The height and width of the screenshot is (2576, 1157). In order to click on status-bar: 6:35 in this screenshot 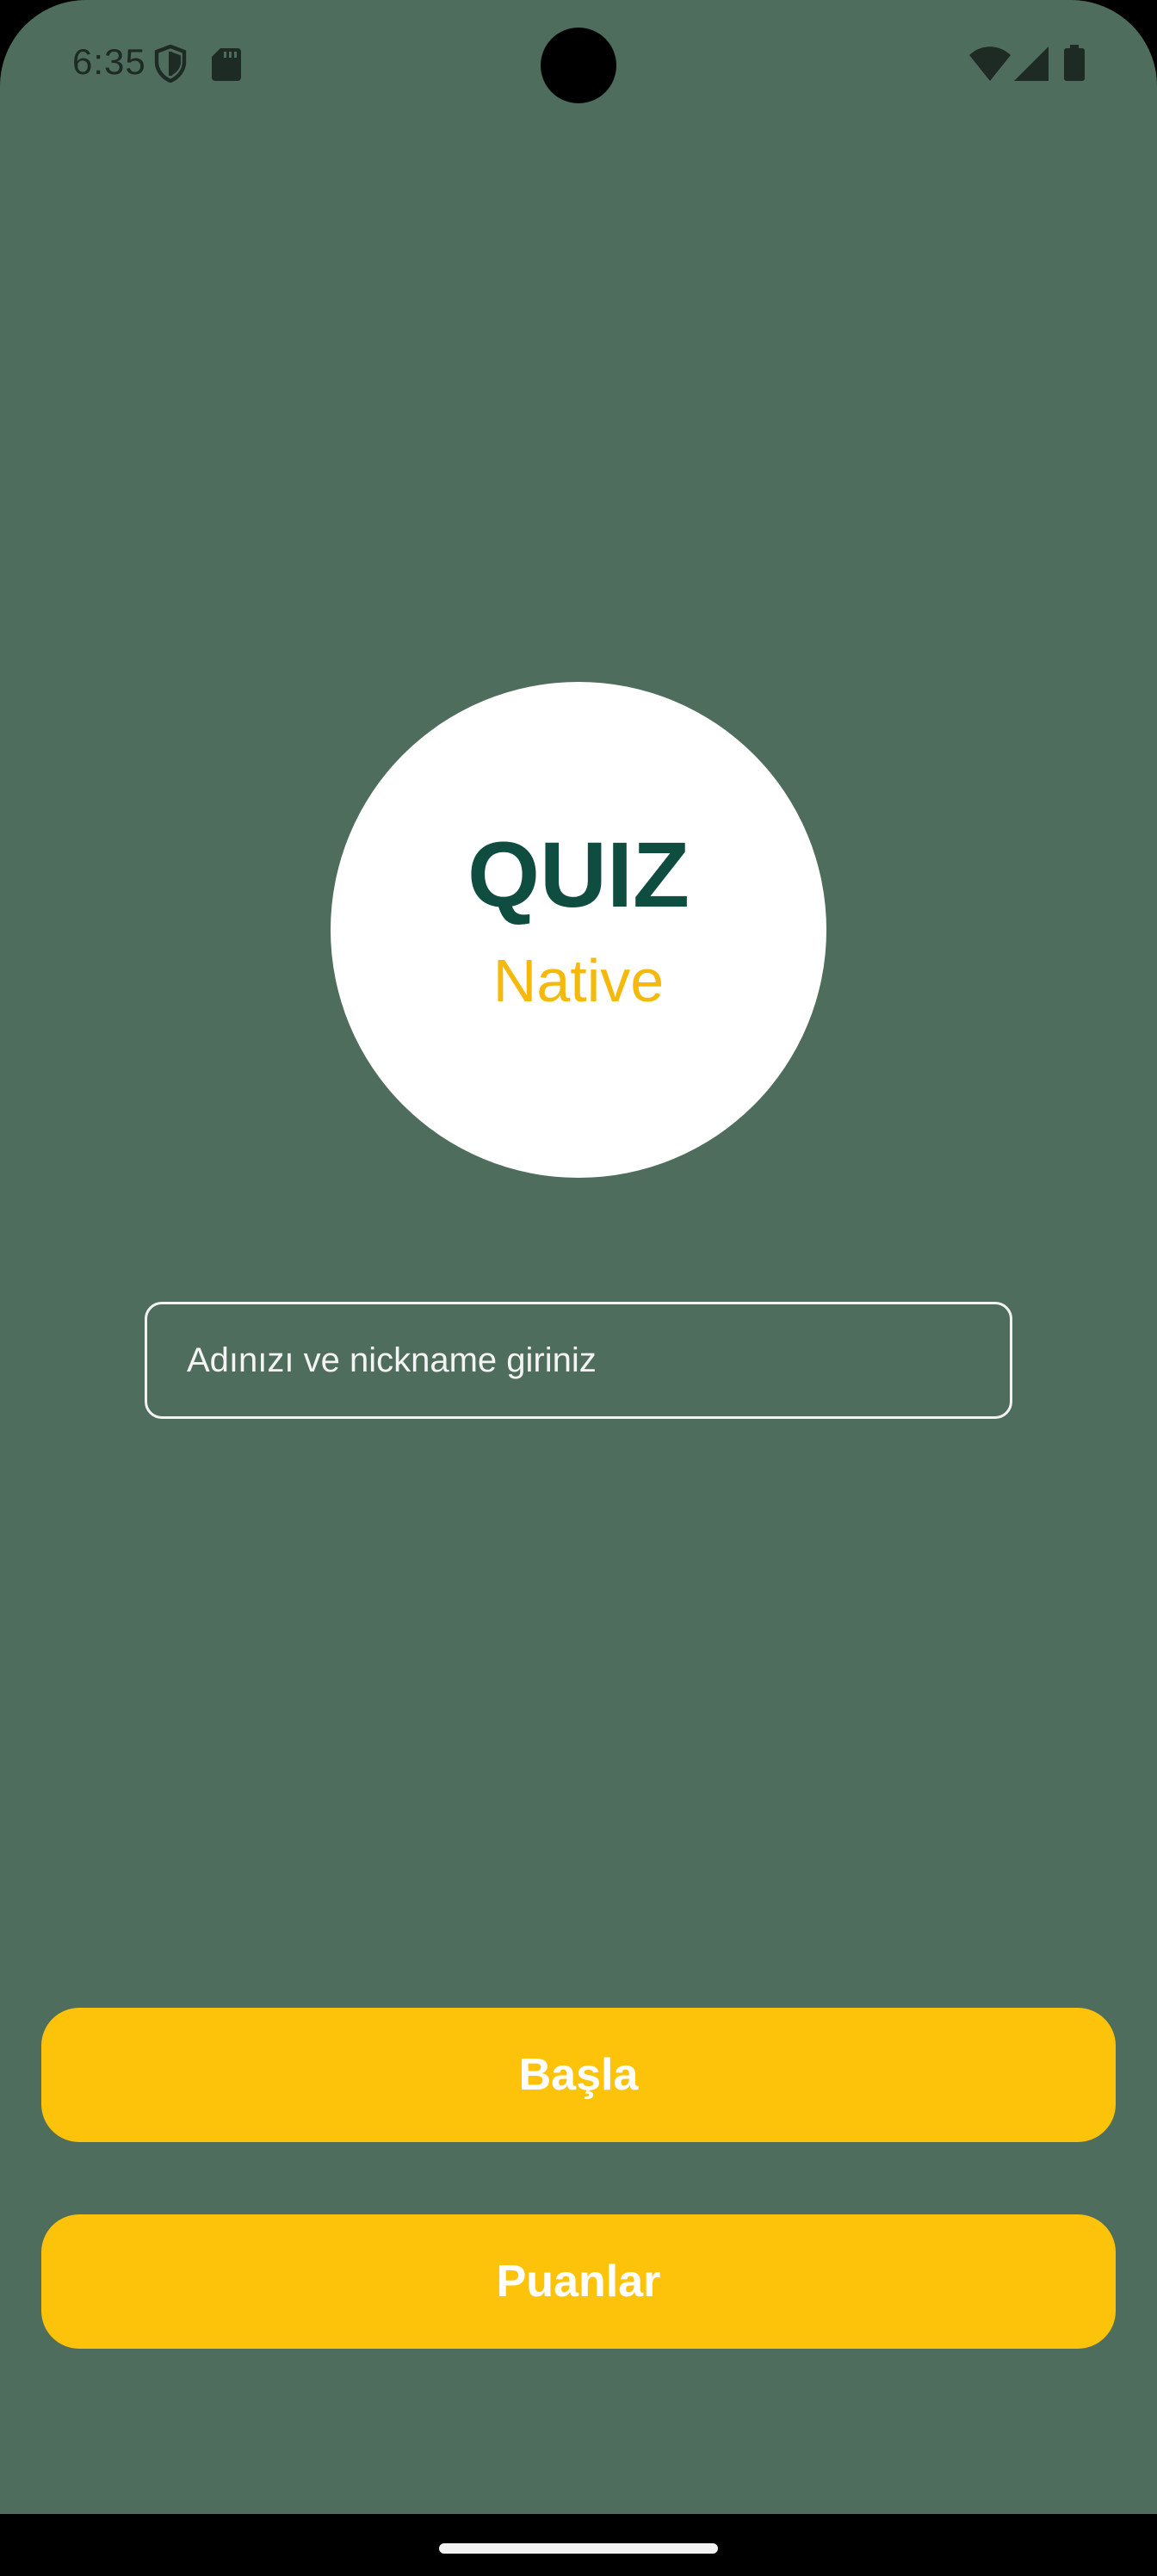, I will do `click(579, 64)`.